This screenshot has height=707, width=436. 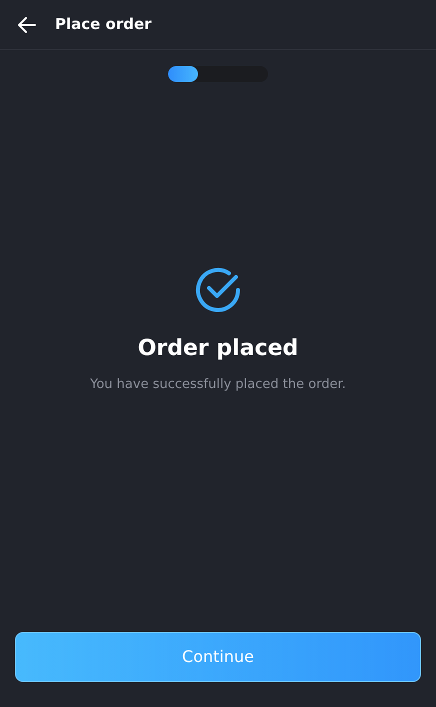 I want to click on continue-button: Continue, so click(x=218, y=657).